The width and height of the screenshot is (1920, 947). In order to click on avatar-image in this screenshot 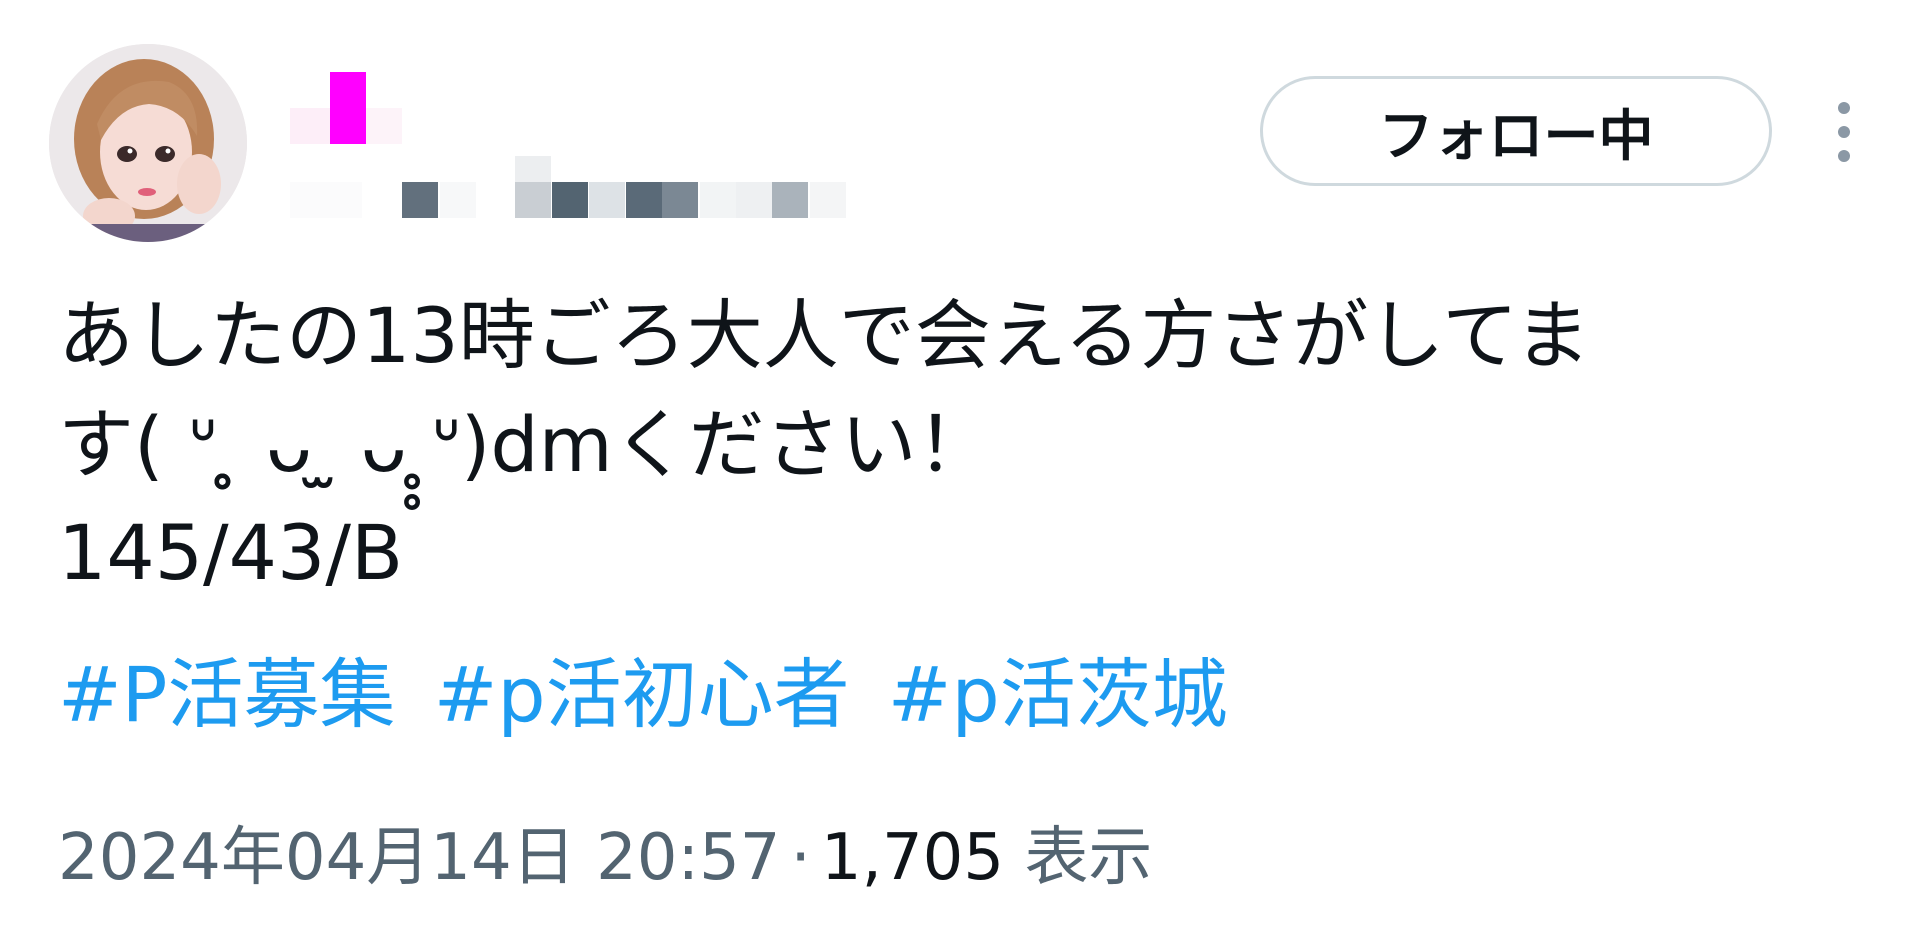, I will do `click(148, 143)`.